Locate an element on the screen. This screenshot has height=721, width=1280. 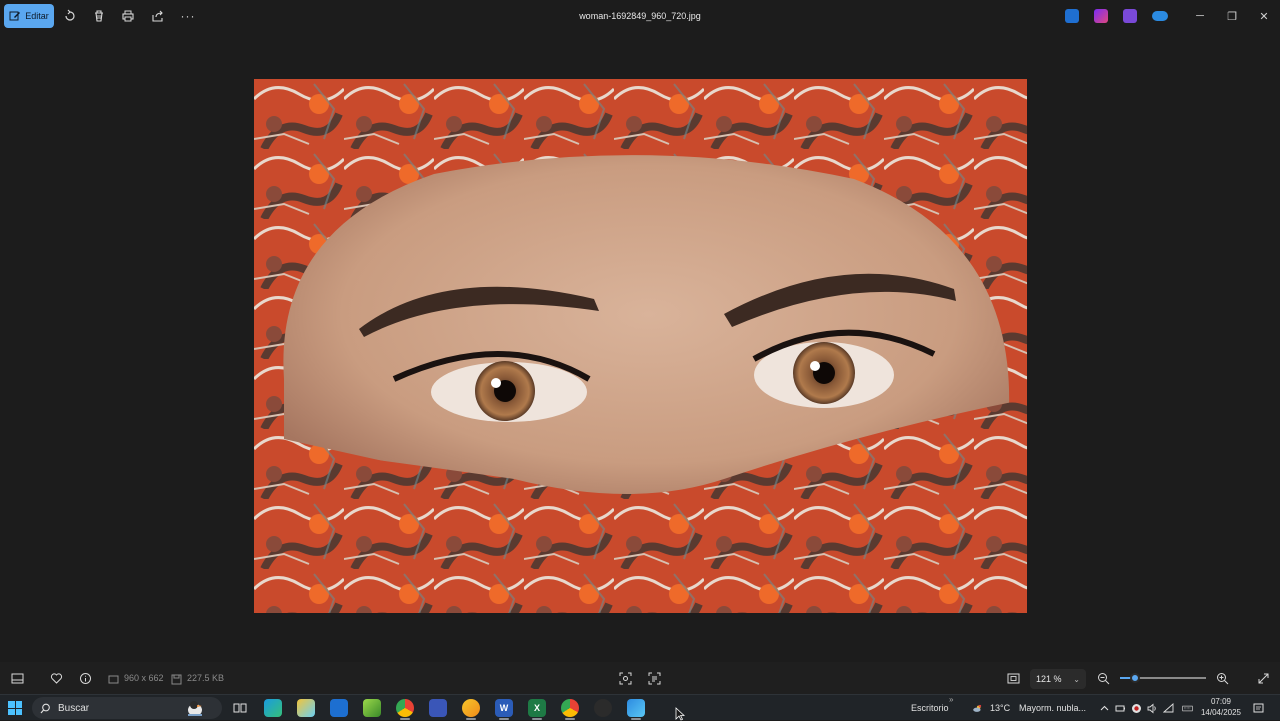
print-icon is located at coordinates (128, 16).